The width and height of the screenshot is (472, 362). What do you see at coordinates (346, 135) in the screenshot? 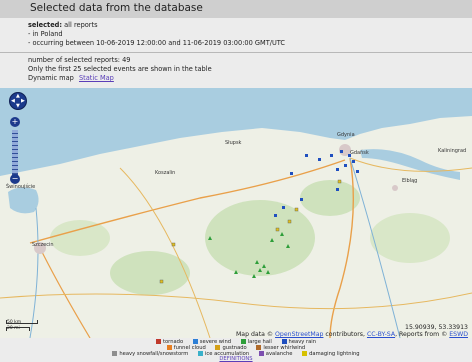
I see `place-label: Gdynia` at bounding box center [346, 135].